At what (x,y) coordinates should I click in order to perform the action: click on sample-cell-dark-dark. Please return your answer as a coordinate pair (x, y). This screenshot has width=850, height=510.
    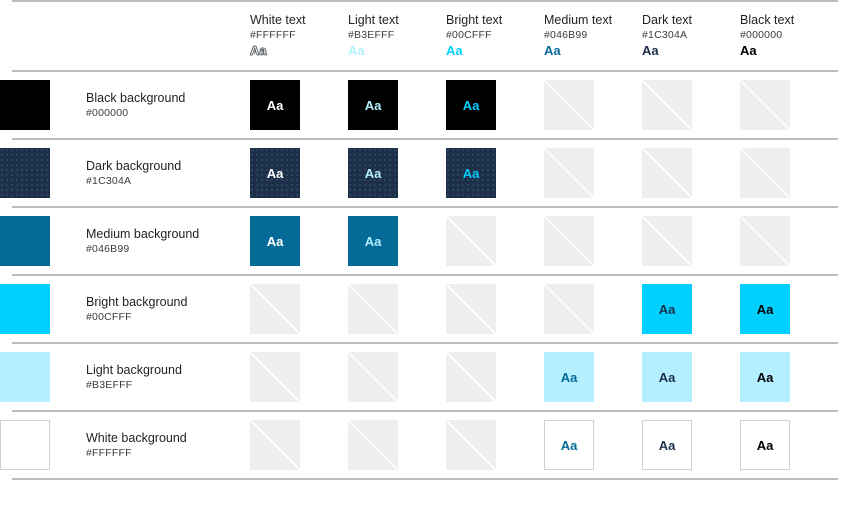
    Looking at the image, I should click on (691, 173).